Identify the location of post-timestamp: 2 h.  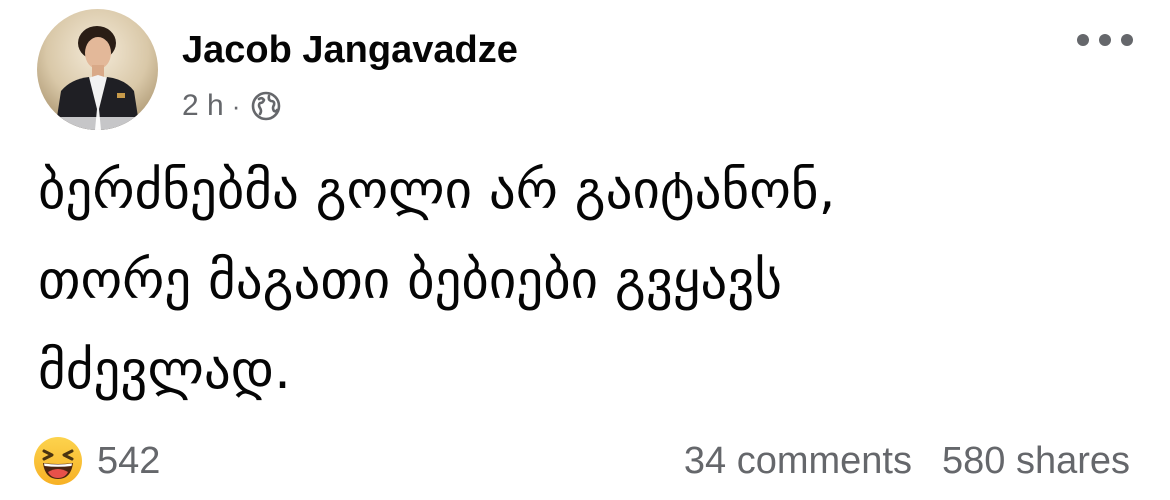
(203, 106).